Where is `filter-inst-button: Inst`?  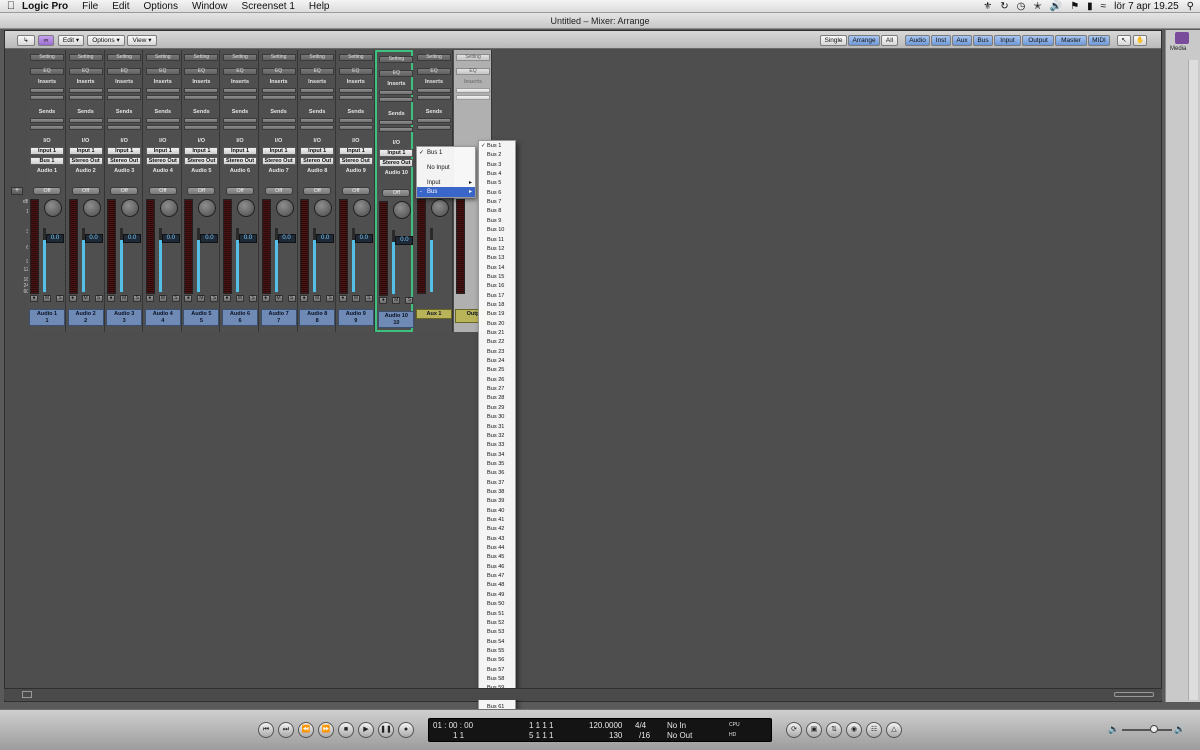
filter-inst-button: Inst is located at coordinates (941, 40).